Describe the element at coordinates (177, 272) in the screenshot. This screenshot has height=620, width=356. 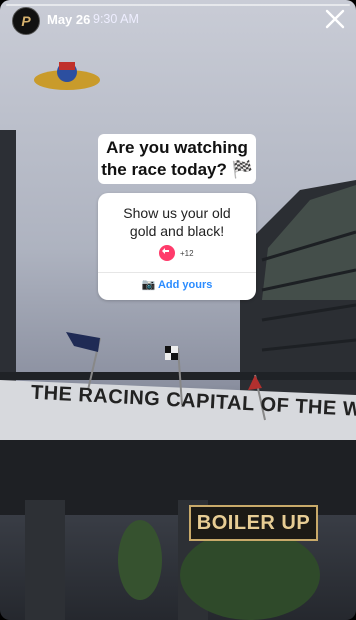
I see `divider` at that location.